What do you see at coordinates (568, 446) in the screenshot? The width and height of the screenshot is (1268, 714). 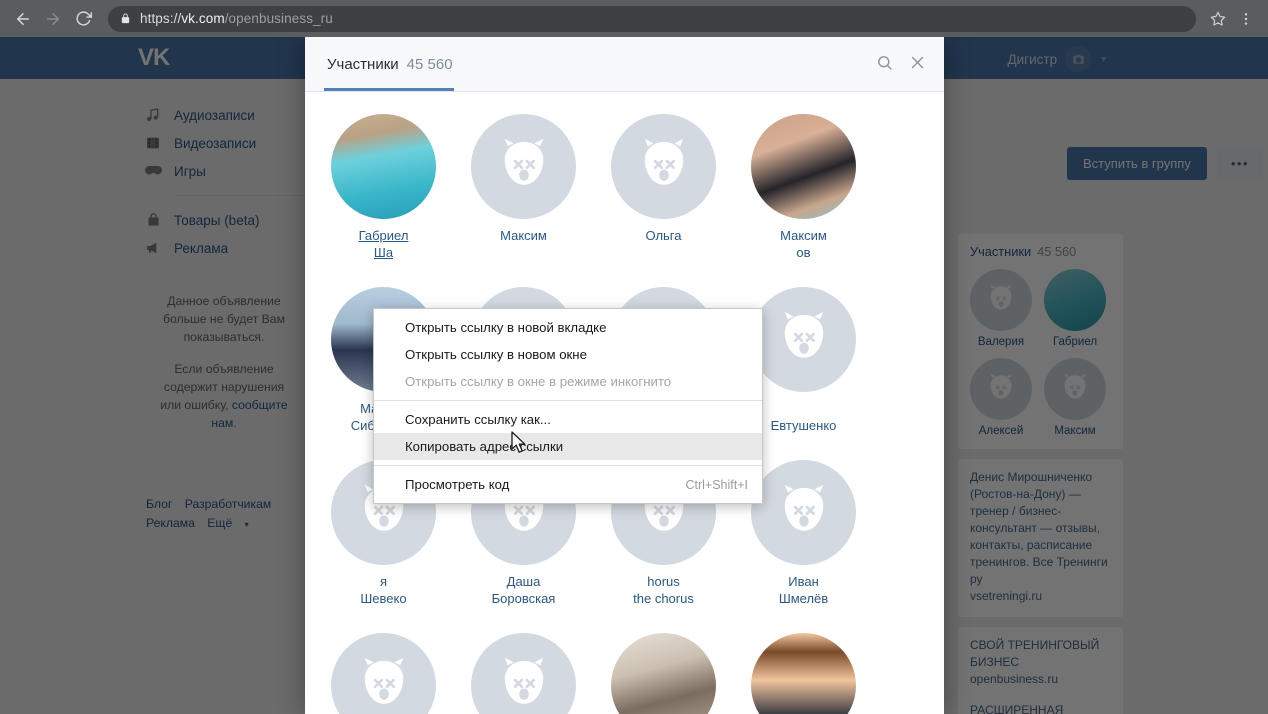 I see `context-menu-item: Копировать адрес ссылки` at bounding box center [568, 446].